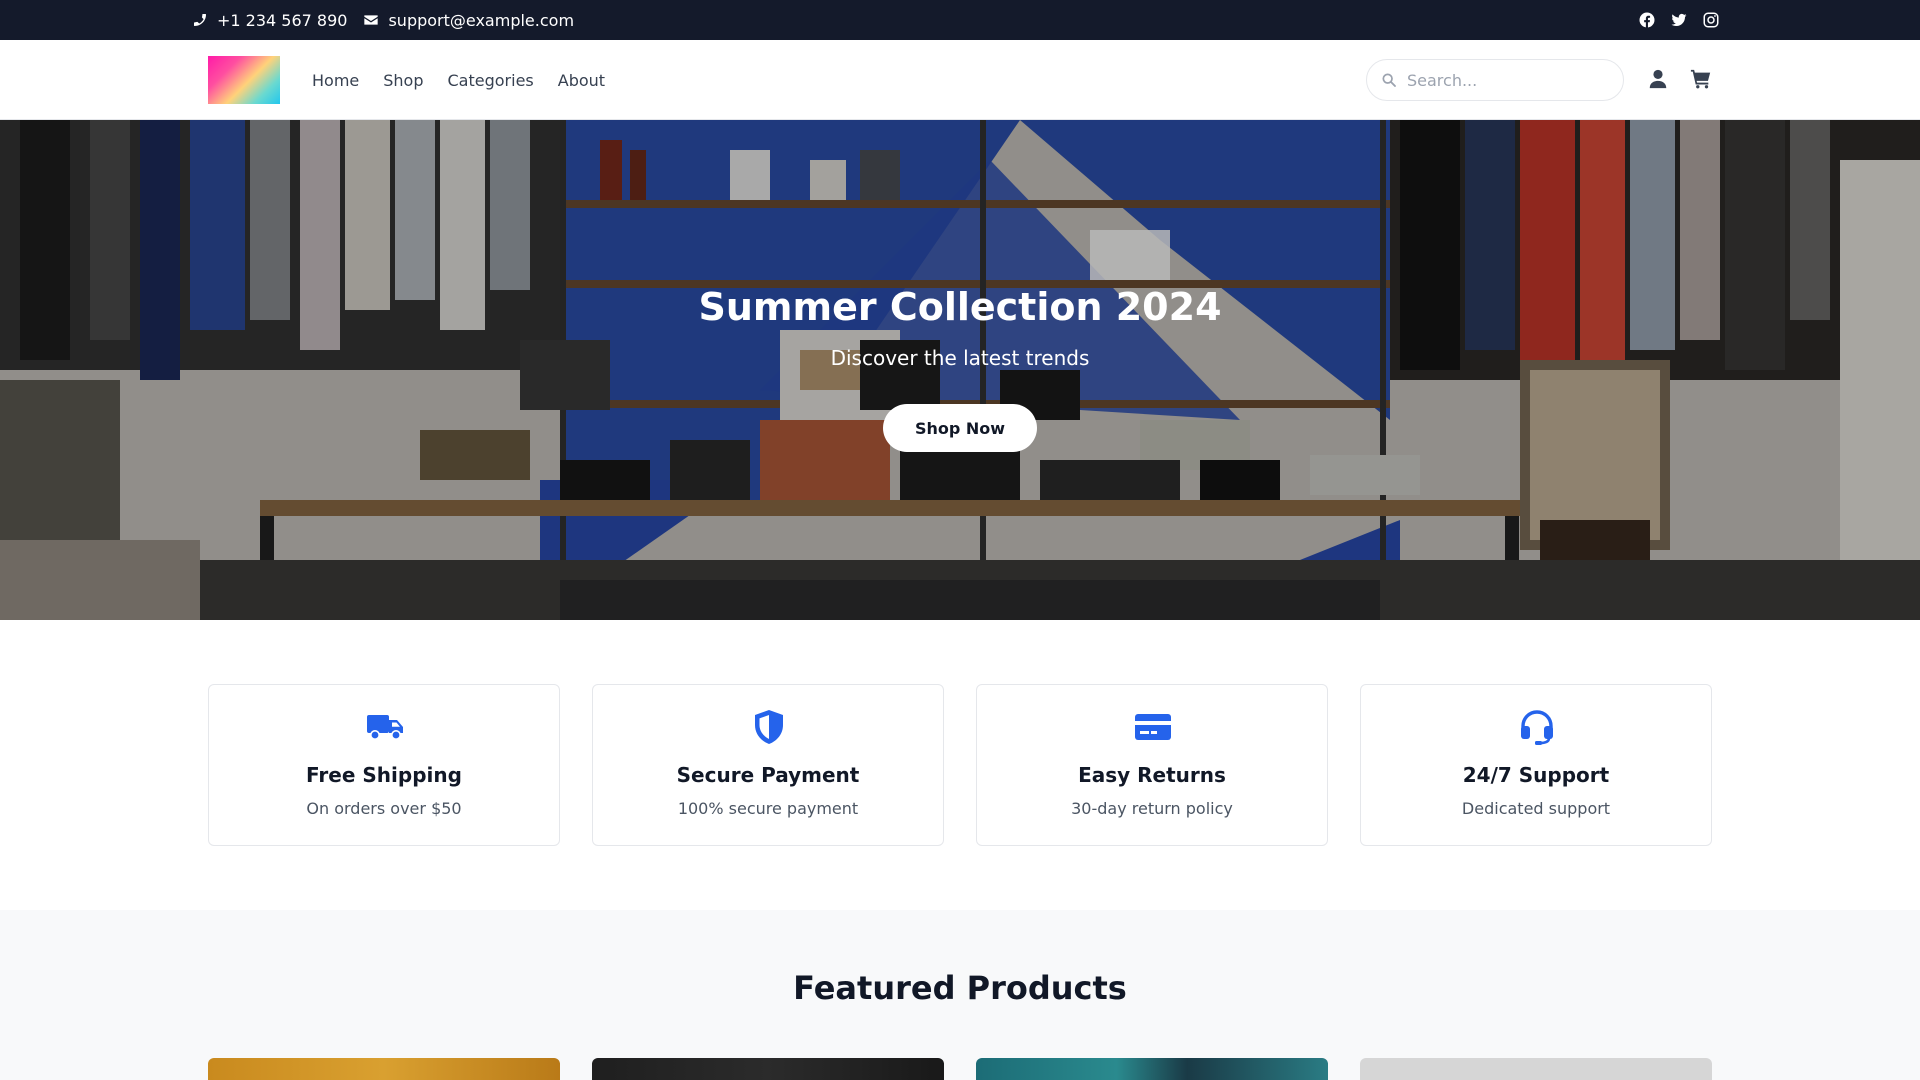  I want to click on envelope-icon, so click(371, 20).